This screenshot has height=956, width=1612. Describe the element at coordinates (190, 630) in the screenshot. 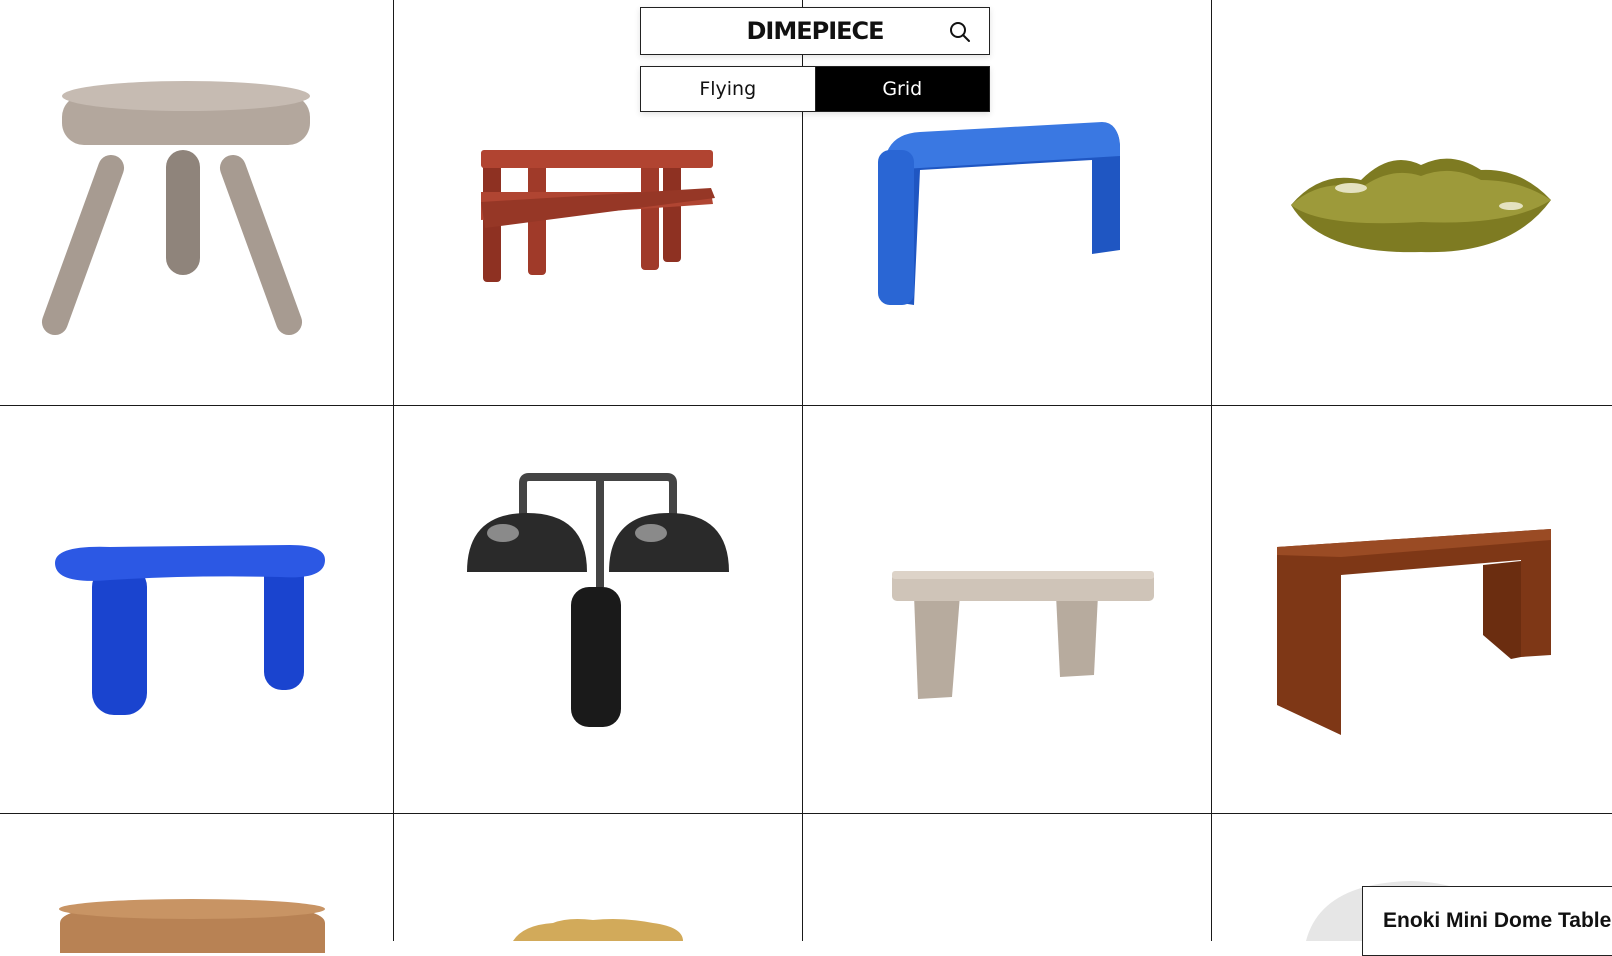

I see `blue-side-table-image` at that location.